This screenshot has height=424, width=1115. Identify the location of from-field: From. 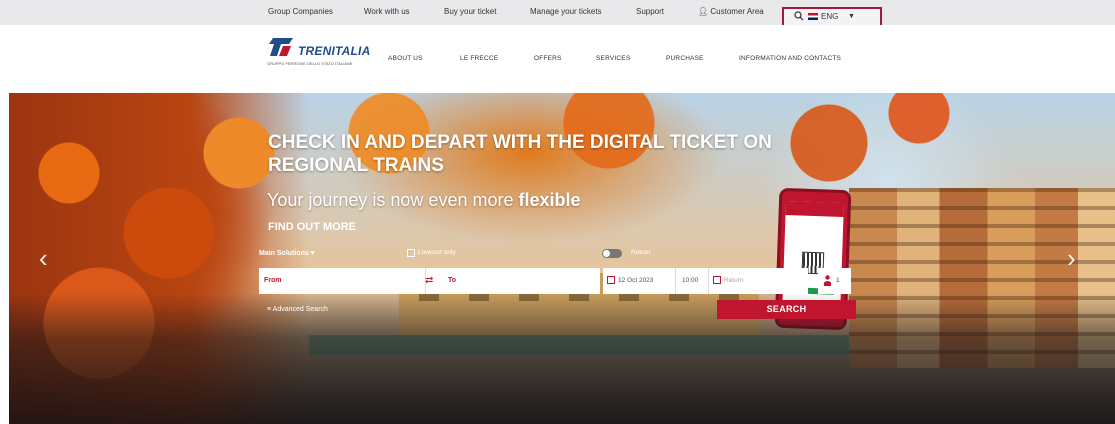
(342, 281).